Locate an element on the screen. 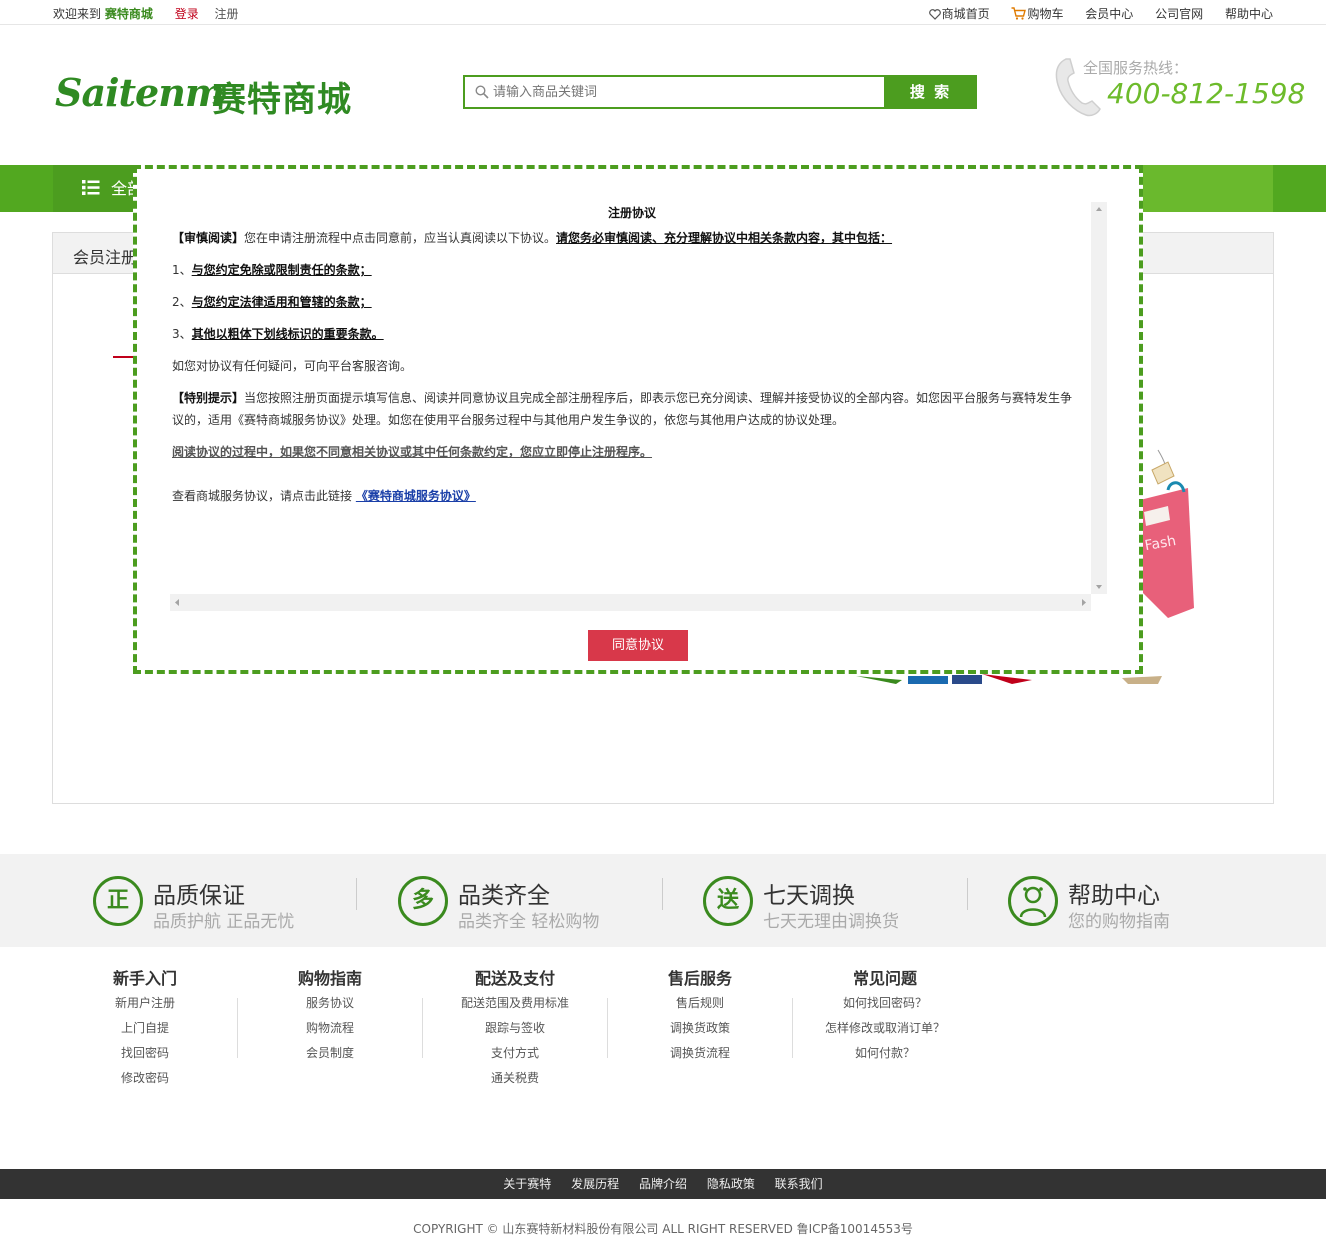 This screenshot has width=1326, height=1259. brand-name: 赛特商城 is located at coordinates (128, 14).